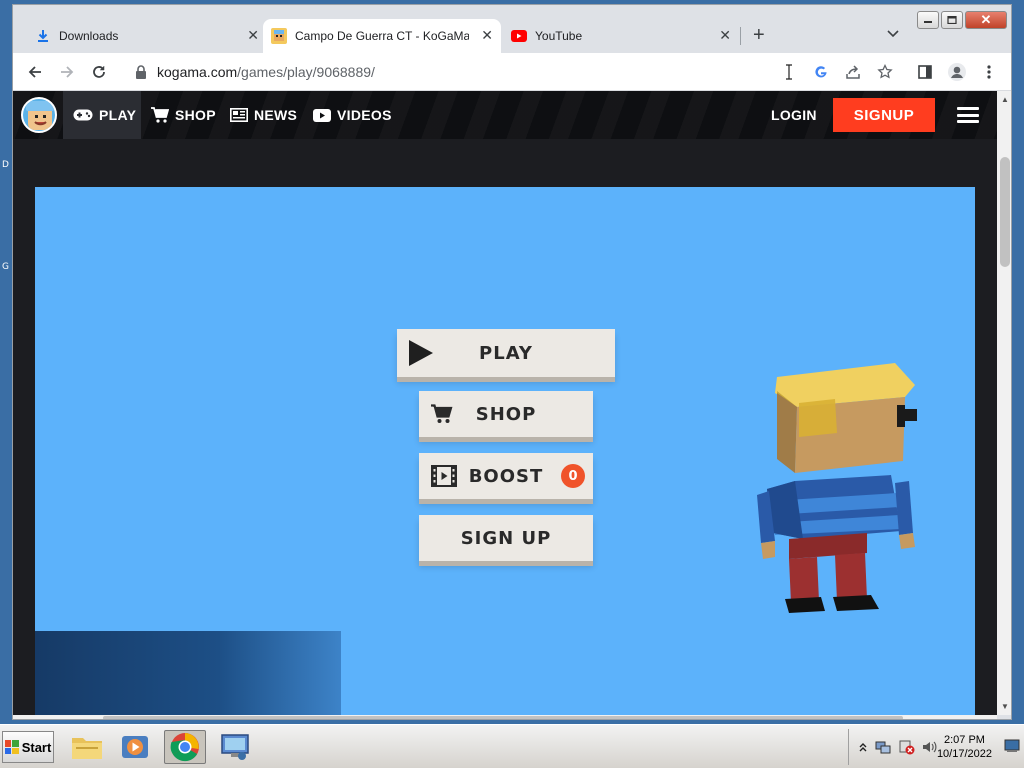 This screenshot has width=1024, height=768. Describe the element at coordinates (147, 36) in the screenshot. I see `tab-downloads: Downloads ✕` at that location.